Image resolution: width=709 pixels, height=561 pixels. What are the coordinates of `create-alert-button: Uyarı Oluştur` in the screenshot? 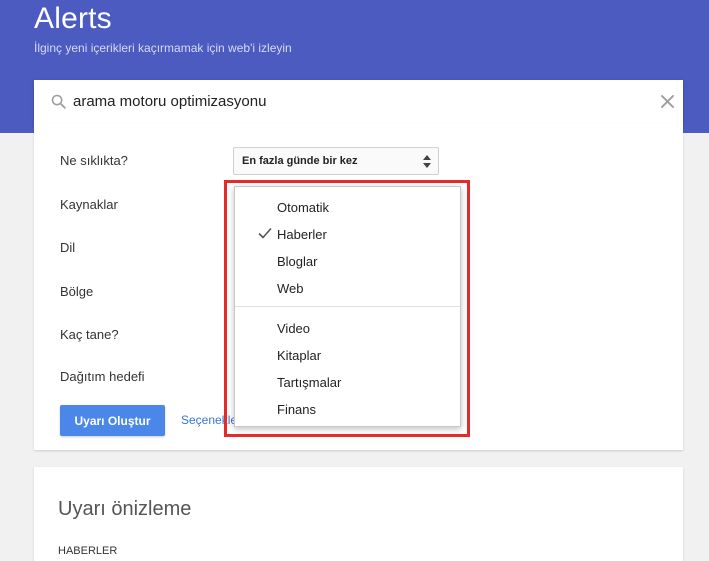 It's located at (112, 420).